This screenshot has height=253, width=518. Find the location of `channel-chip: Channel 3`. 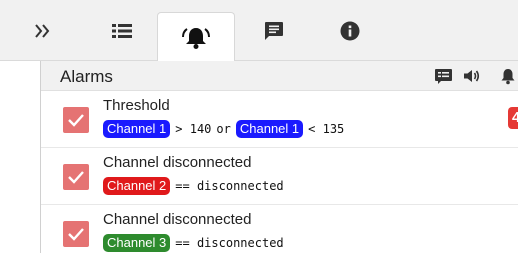

channel-chip: Channel 3 is located at coordinates (137, 243).